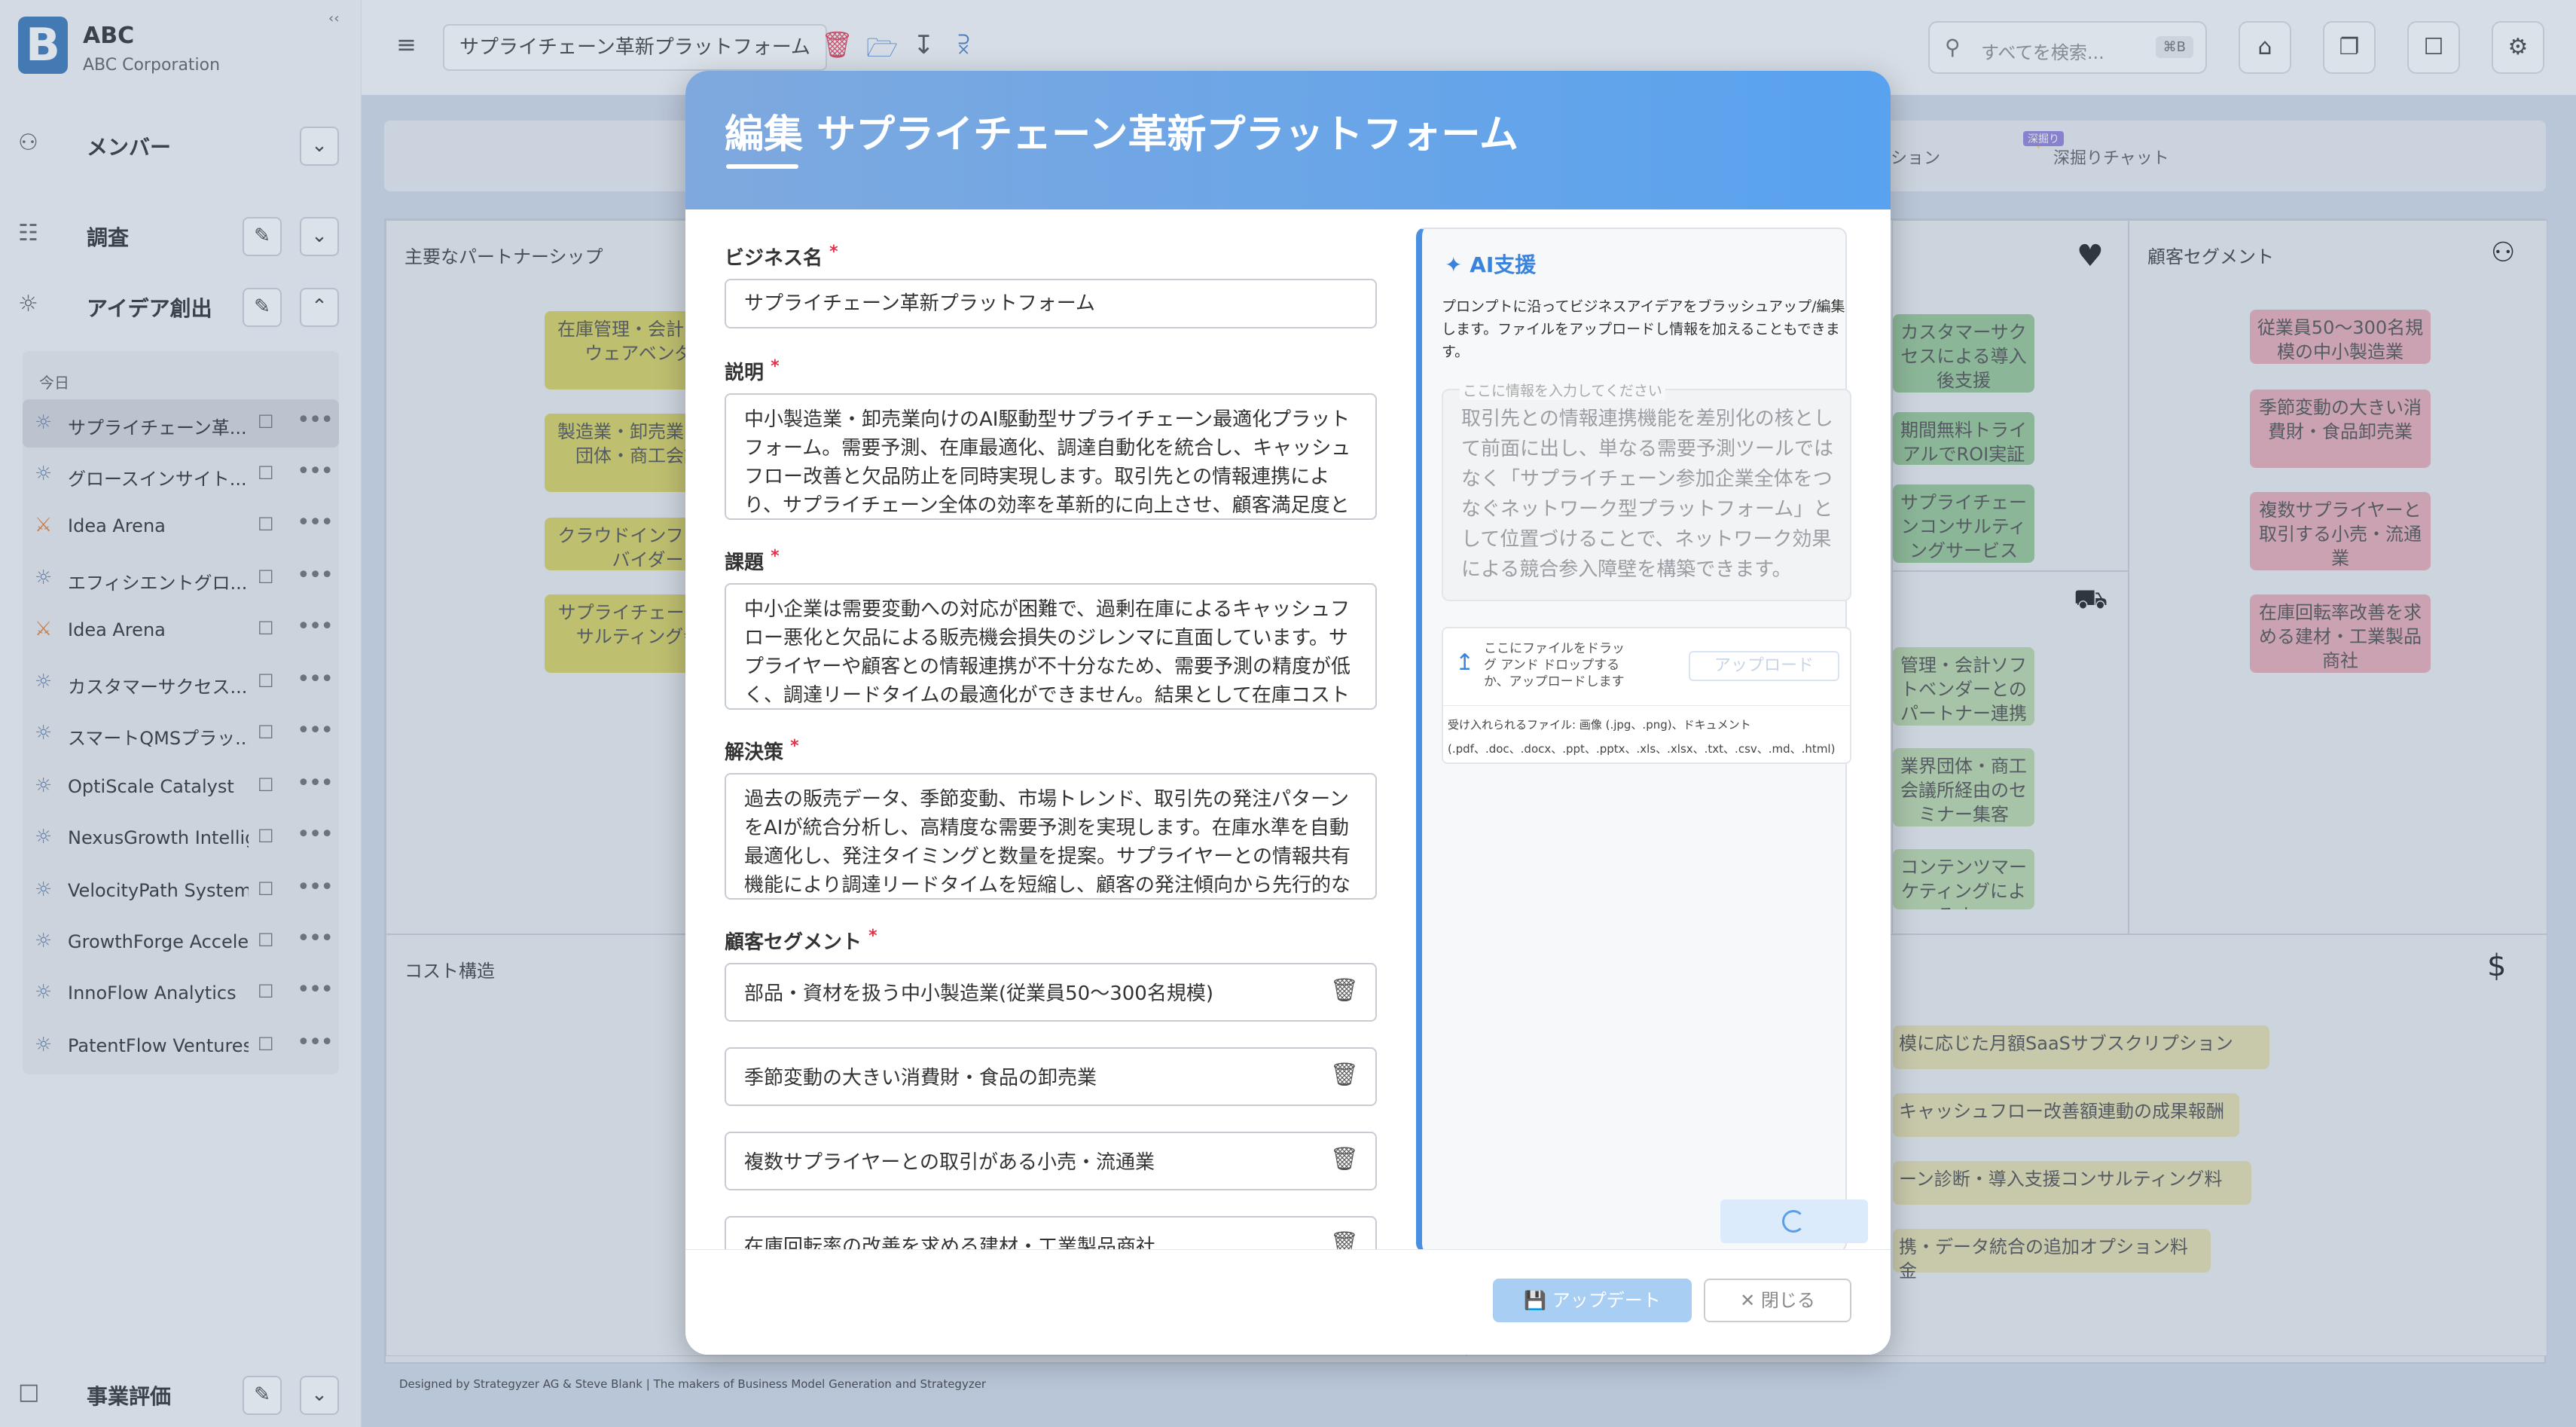 The height and width of the screenshot is (1427, 2576). I want to click on business-name-input: サプライチェーン革新プラットフォーム, so click(1051, 303).